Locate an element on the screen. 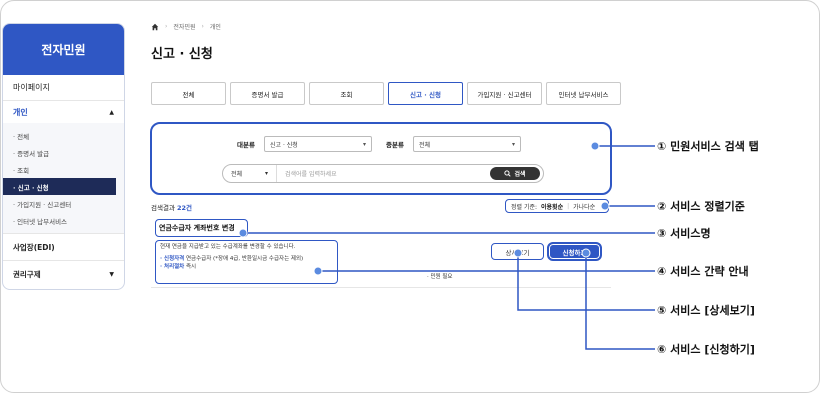 The width and height of the screenshot is (820, 393). sidebar-item-business: 사업장(EDI) is located at coordinates (63, 246).